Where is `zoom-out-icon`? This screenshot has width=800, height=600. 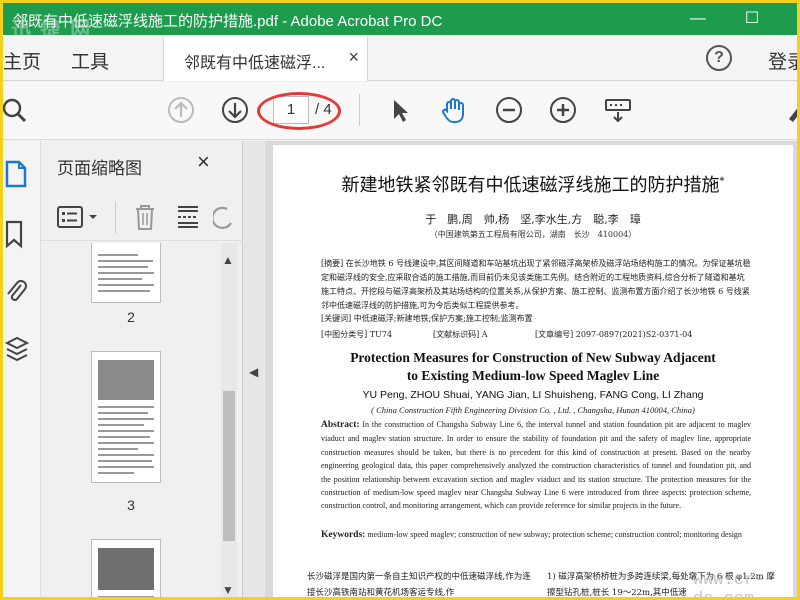 zoom-out-icon is located at coordinates (509, 110).